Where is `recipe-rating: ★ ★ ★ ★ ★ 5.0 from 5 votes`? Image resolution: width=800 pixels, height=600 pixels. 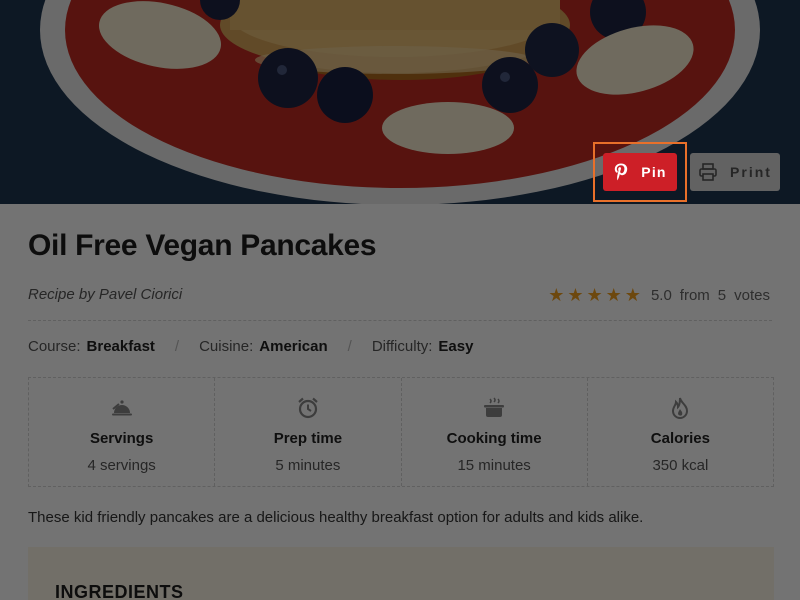
recipe-rating: ★ ★ ★ ★ ★ 5.0 from 5 votes is located at coordinates (659, 295).